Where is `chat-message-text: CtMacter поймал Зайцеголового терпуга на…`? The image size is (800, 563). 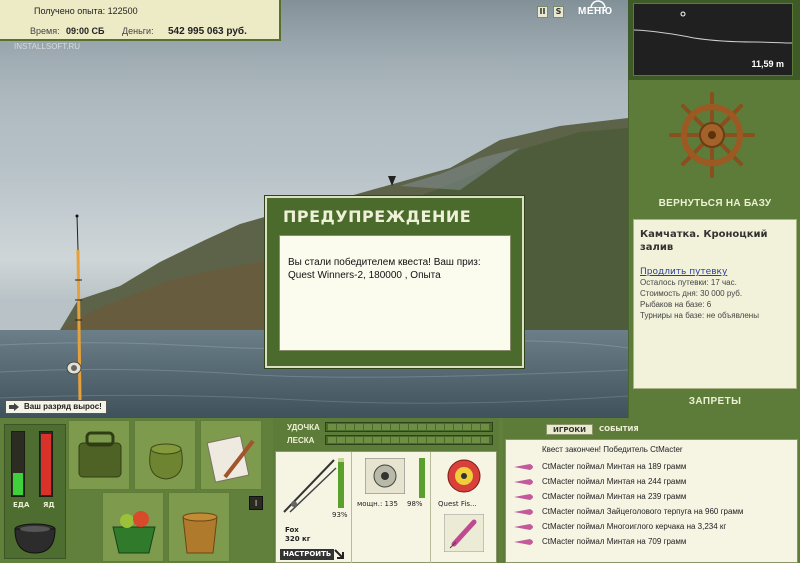
chat-message-text: CtMacter поймал Зайцеголового терпуга на… is located at coordinates (643, 511).